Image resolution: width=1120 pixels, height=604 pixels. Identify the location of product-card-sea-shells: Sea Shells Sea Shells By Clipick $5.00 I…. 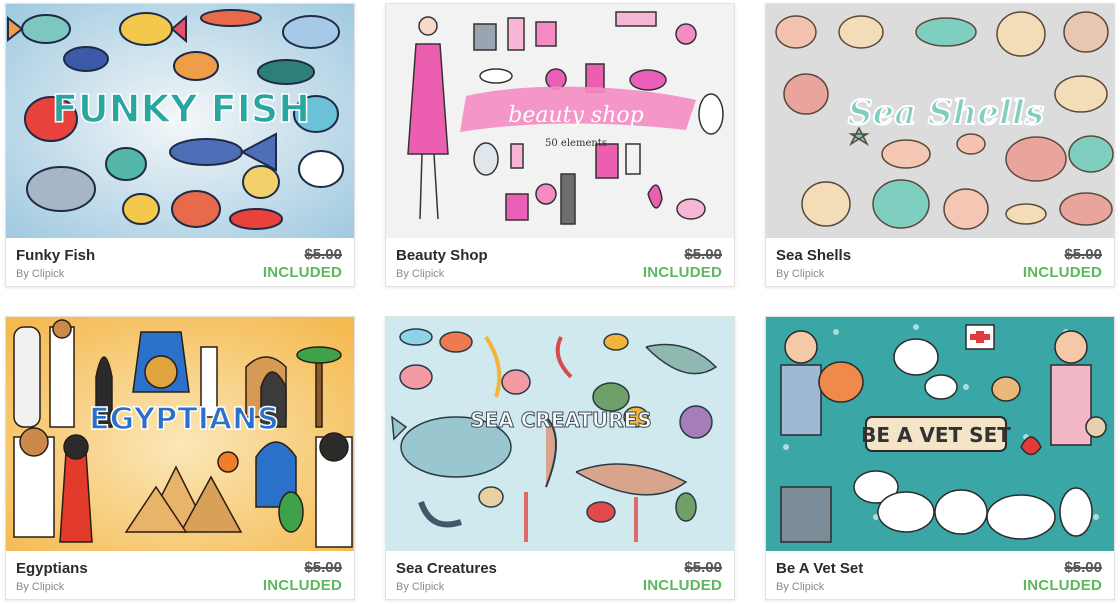
(940, 145).